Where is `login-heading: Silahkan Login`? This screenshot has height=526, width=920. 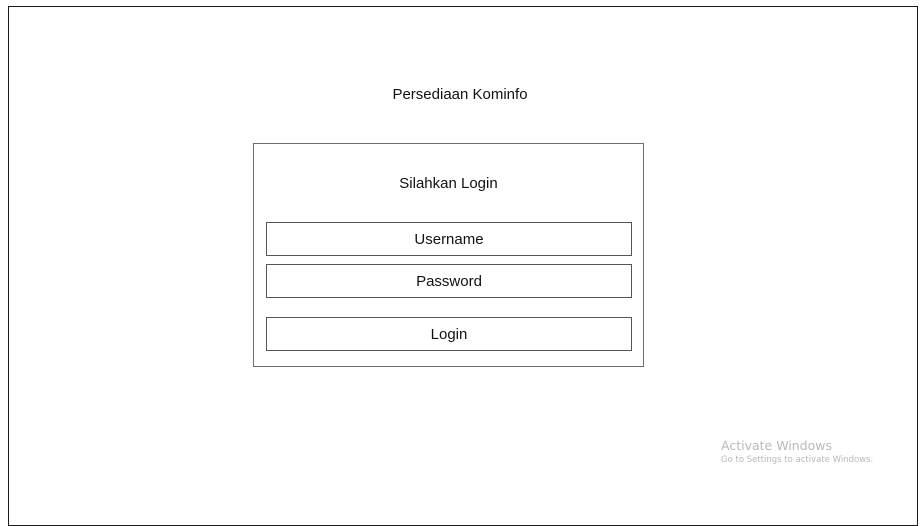
login-heading: Silahkan Login is located at coordinates (448, 183).